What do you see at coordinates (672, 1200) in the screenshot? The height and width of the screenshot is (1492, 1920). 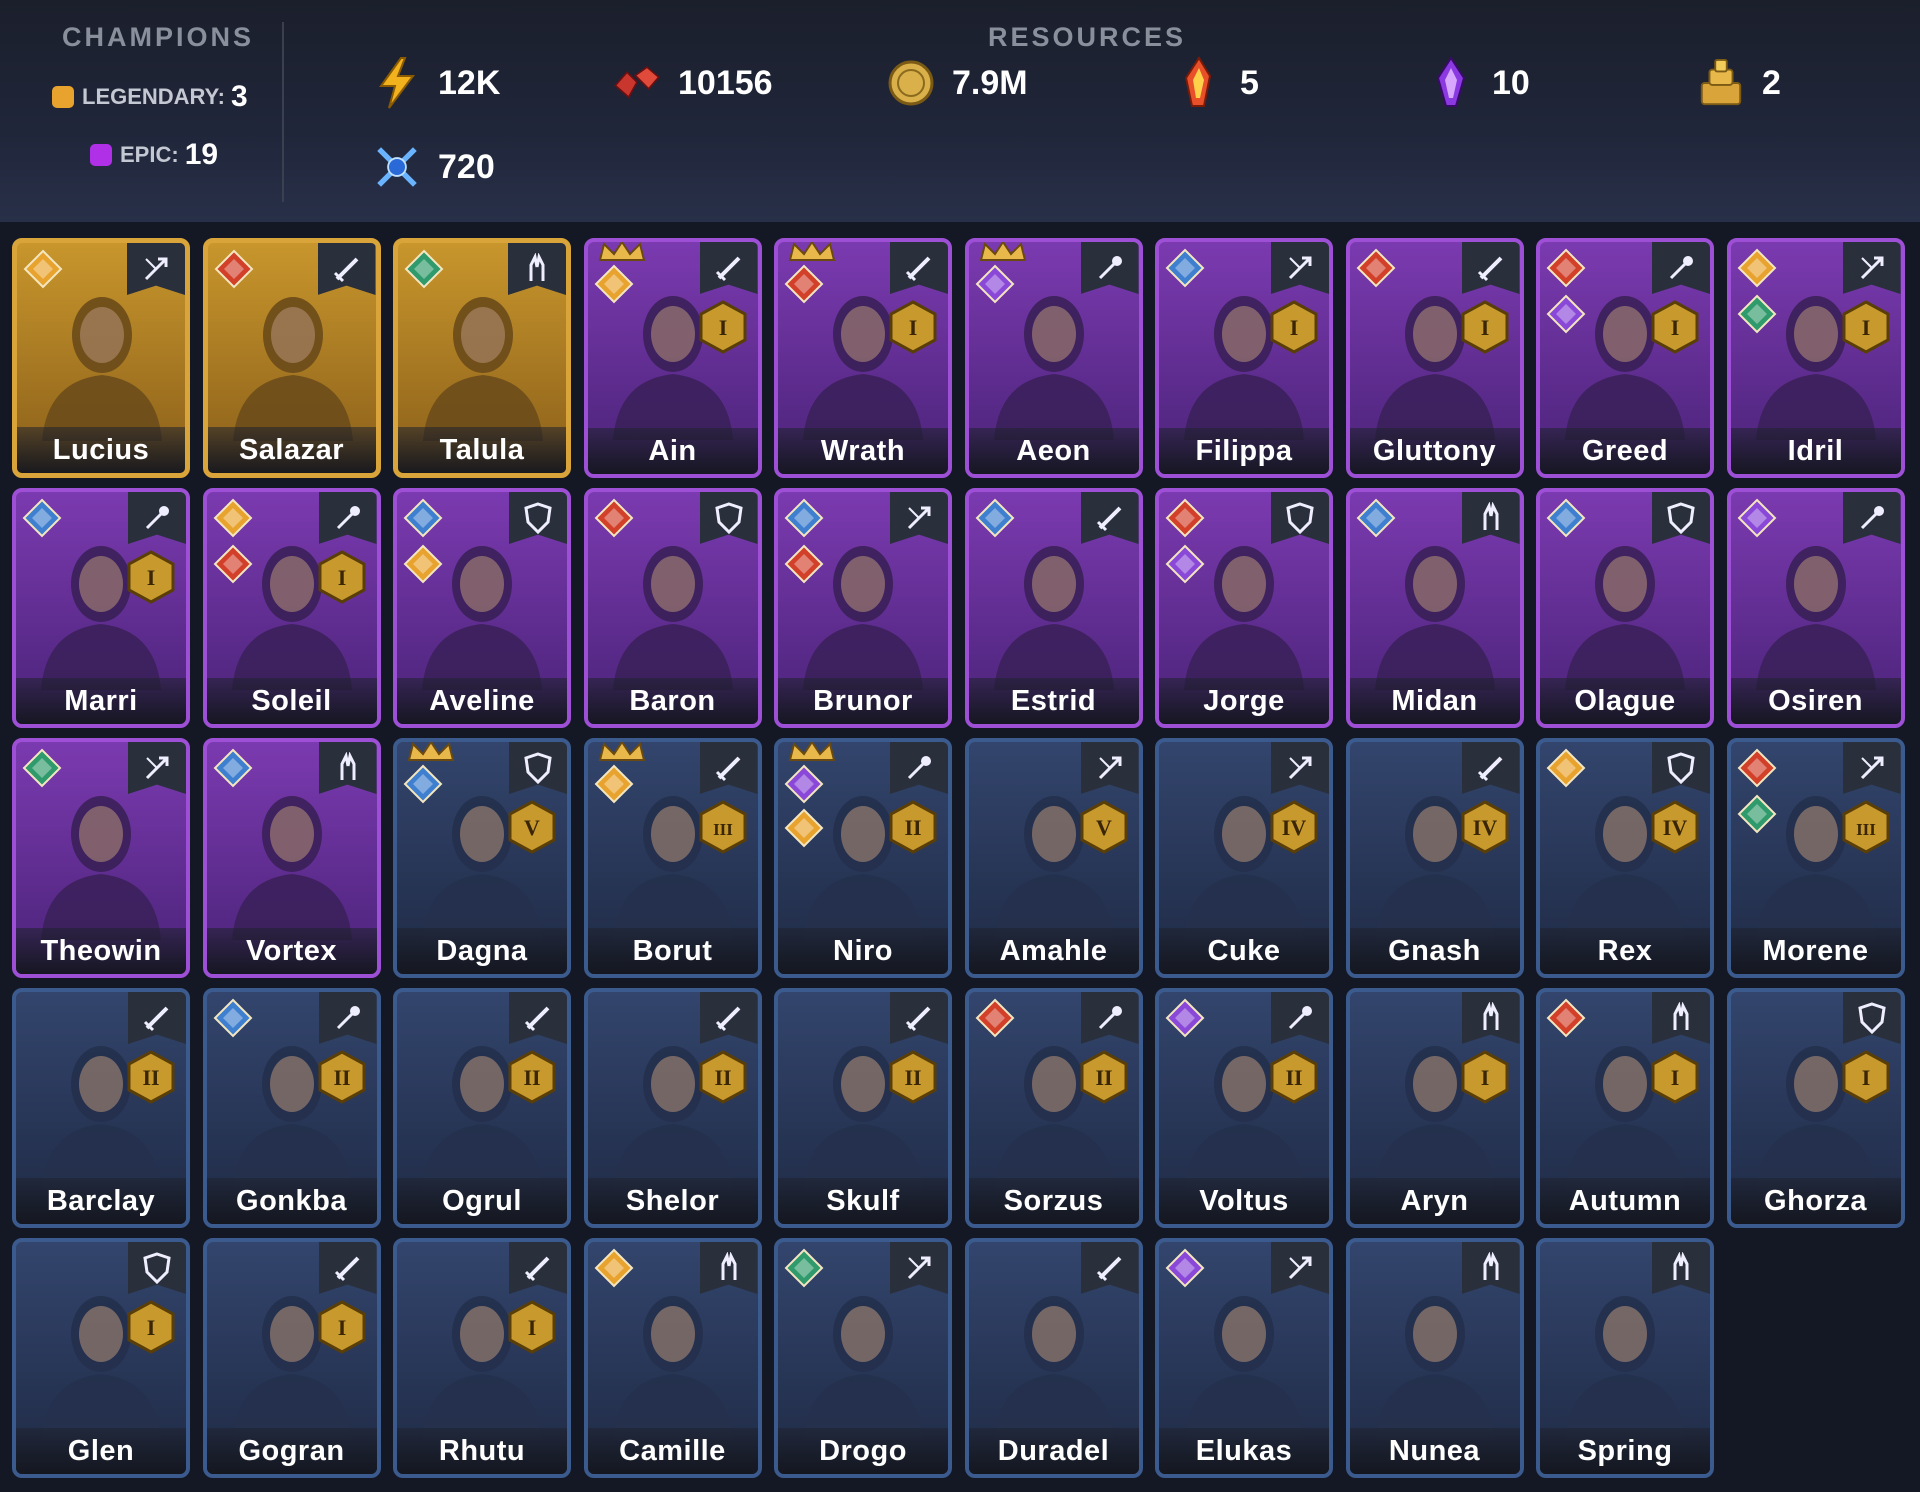 I see `champion-name: Shelor` at bounding box center [672, 1200].